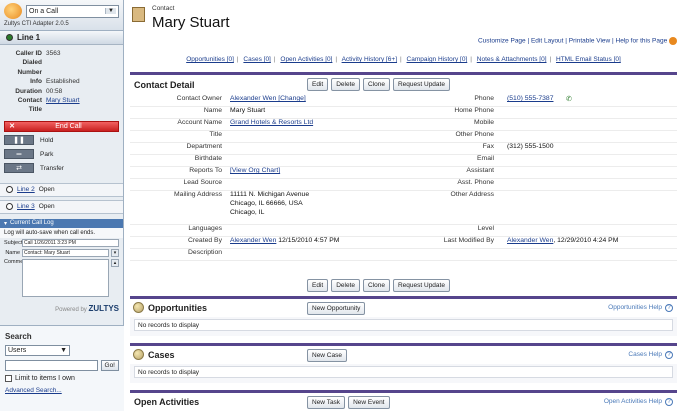 The width and height of the screenshot is (683, 411). What do you see at coordinates (18, 336) in the screenshot?
I see `search-title: Search` at bounding box center [18, 336].